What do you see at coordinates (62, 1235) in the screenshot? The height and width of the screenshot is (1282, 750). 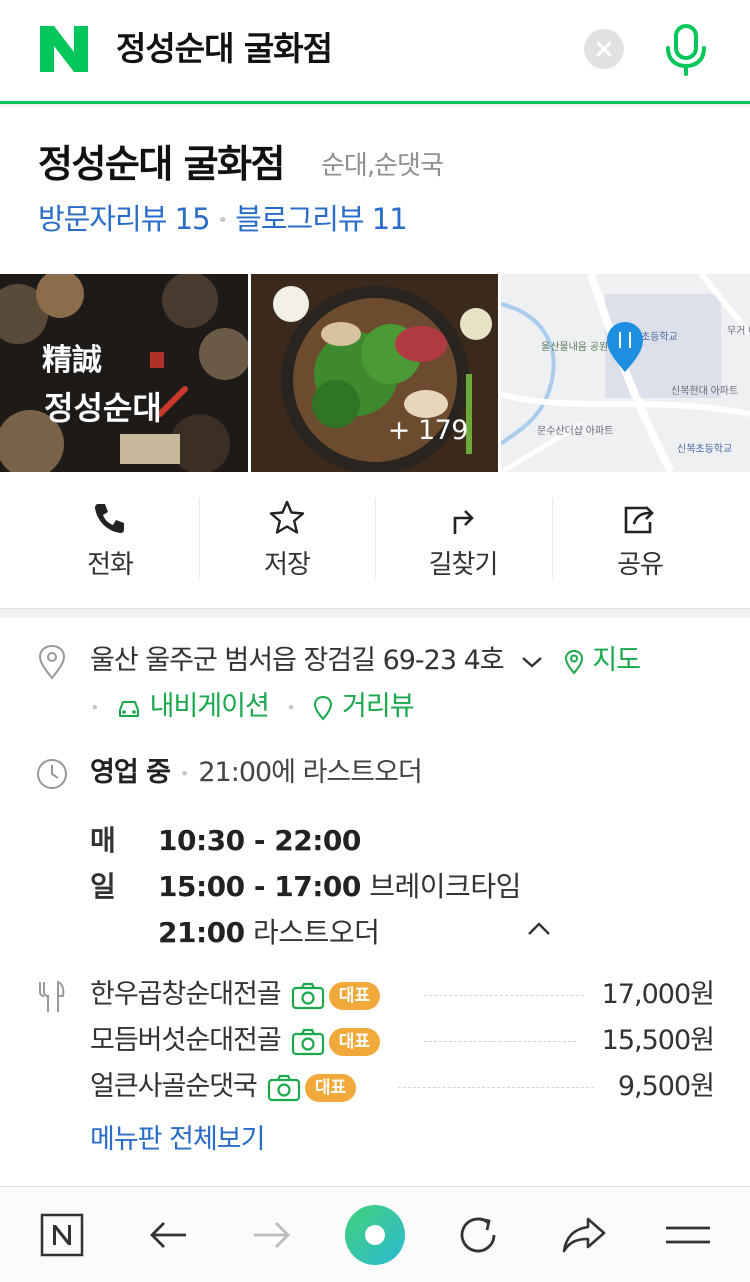 I see `naver-home-icon` at bounding box center [62, 1235].